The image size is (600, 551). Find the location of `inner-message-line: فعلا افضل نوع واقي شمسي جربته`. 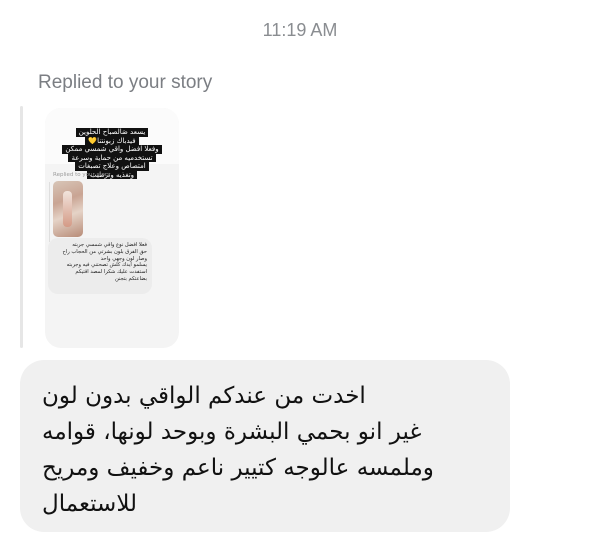

inner-message-line: فعلا افضل نوع واقي شمسي جربته is located at coordinates (109, 245).